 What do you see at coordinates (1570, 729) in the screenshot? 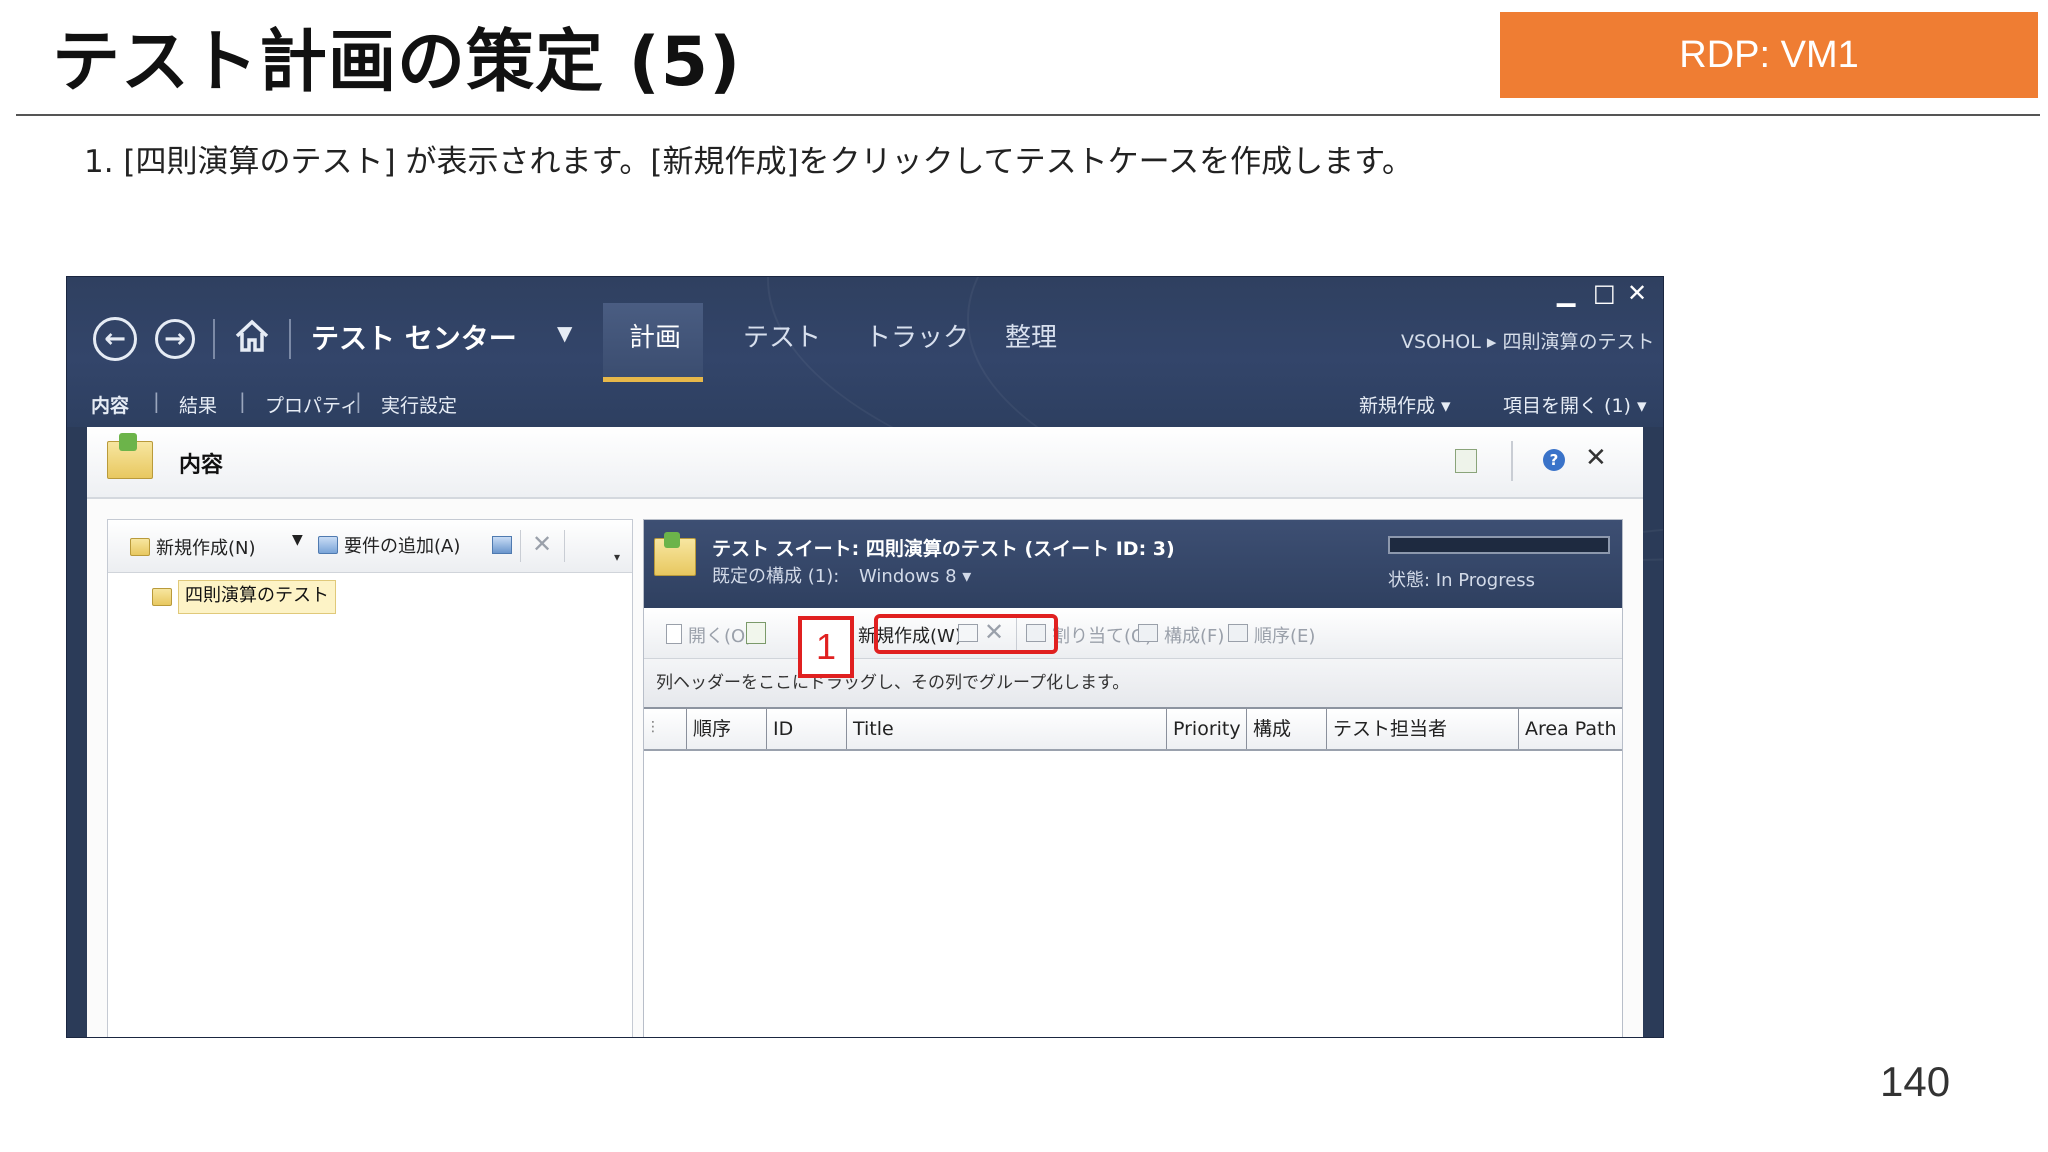
I see `column-area-path: Area Path` at bounding box center [1570, 729].